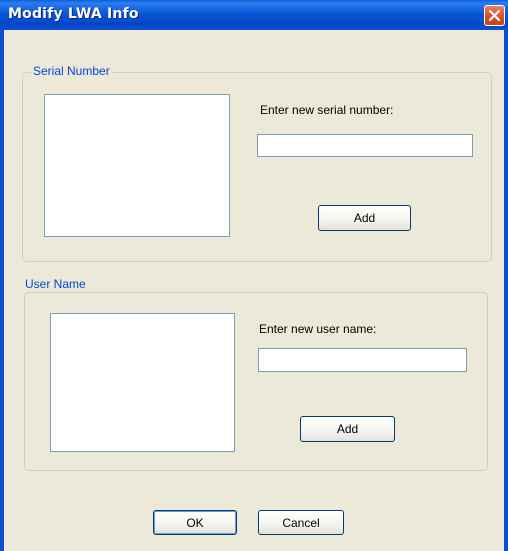  Describe the element at coordinates (137, 165) in the screenshot. I see `serial-number-list` at that location.